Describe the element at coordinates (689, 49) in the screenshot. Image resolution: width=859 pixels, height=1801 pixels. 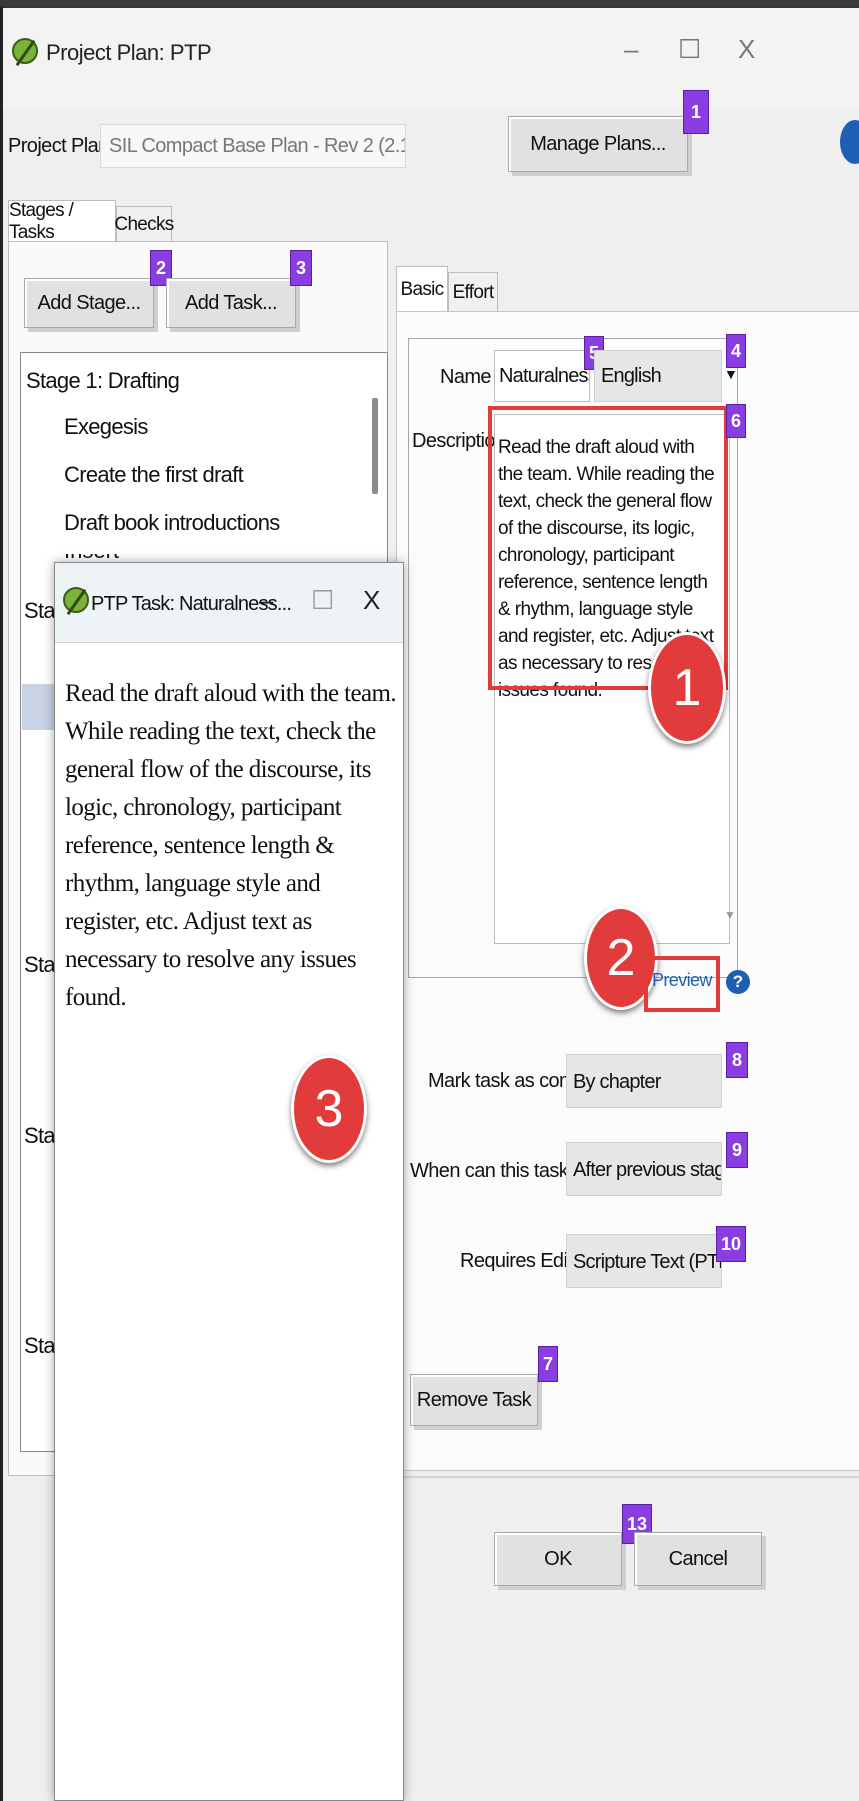
I see `maximize-icon: ☐` at that location.